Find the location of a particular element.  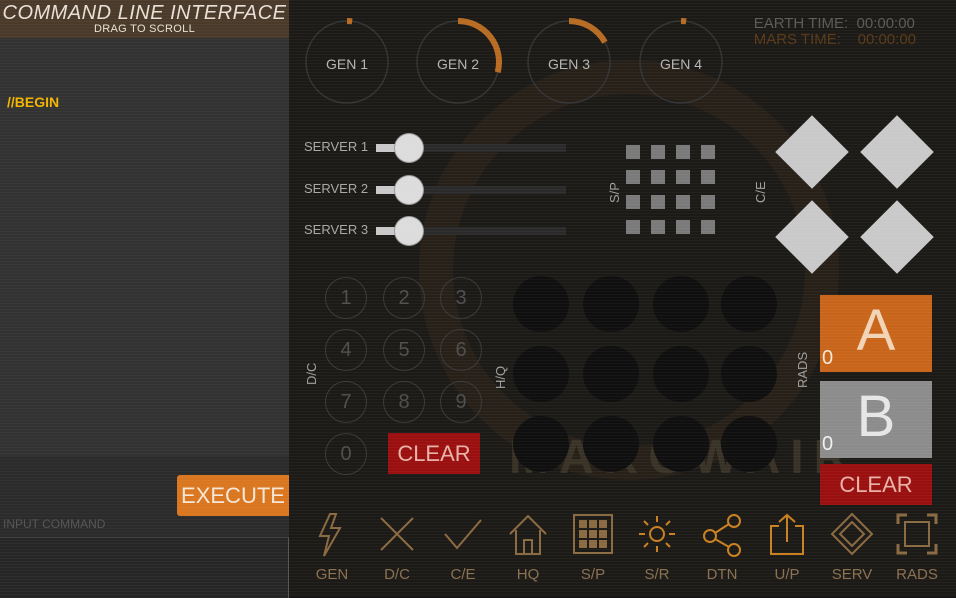

command-input is located at coordinates (144, 567).